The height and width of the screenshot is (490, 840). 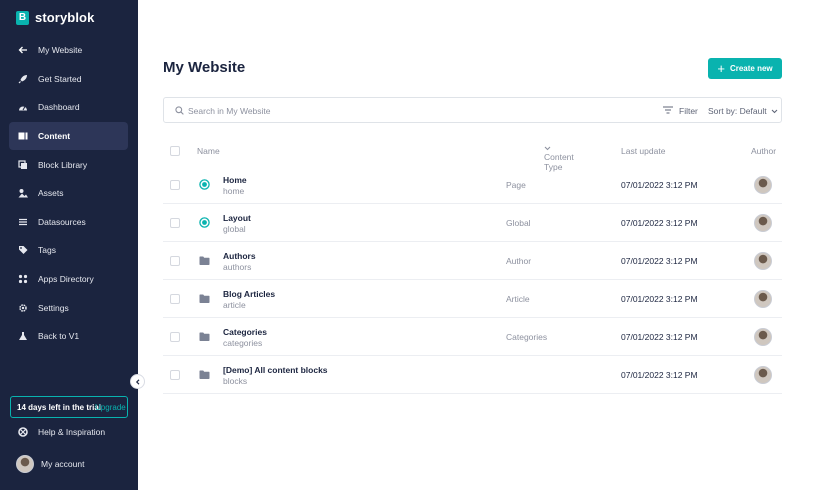 I want to click on sidebar-item-back-to-v1: Back to V1, so click(x=68, y=336).